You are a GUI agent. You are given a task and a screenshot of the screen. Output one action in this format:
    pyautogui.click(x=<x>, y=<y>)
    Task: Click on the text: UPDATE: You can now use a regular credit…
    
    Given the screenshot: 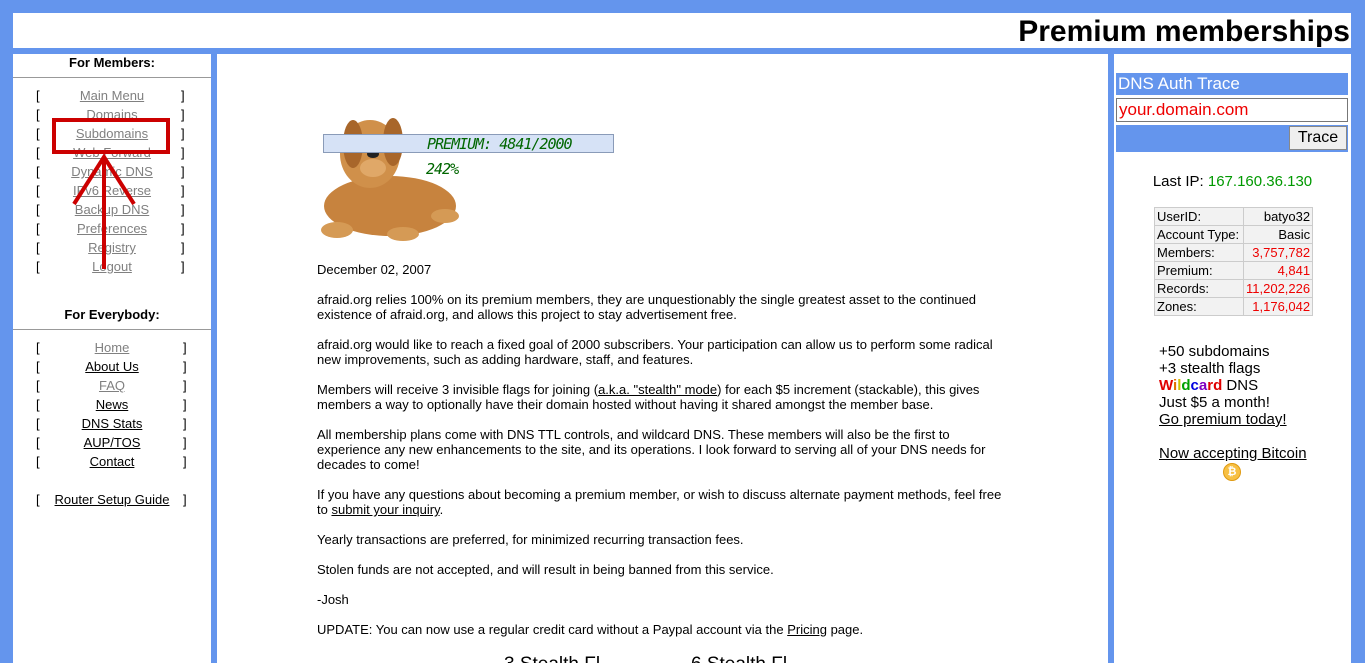 What is the action you would take?
    pyautogui.click(x=552, y=629)
    